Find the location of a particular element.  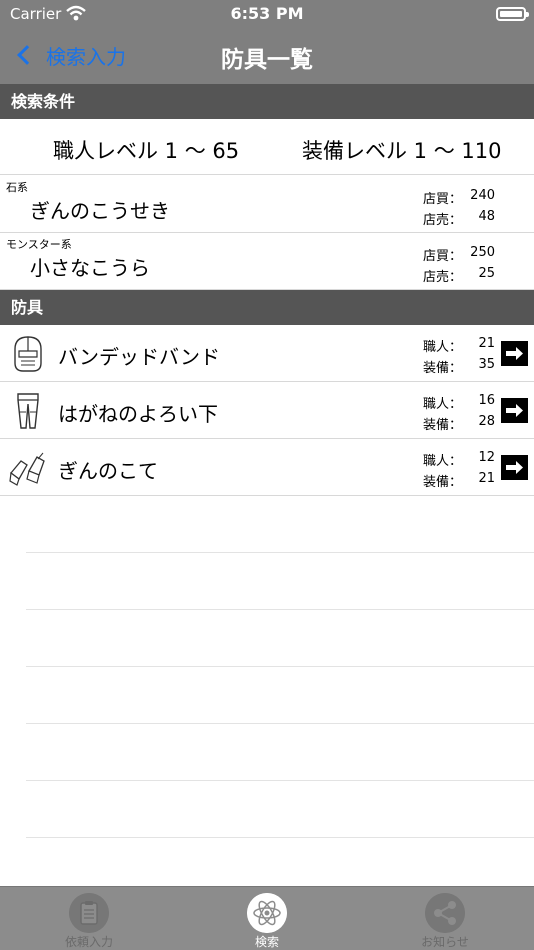

tab-request-input: 依頼入力 is located at coordinates (89, 918).